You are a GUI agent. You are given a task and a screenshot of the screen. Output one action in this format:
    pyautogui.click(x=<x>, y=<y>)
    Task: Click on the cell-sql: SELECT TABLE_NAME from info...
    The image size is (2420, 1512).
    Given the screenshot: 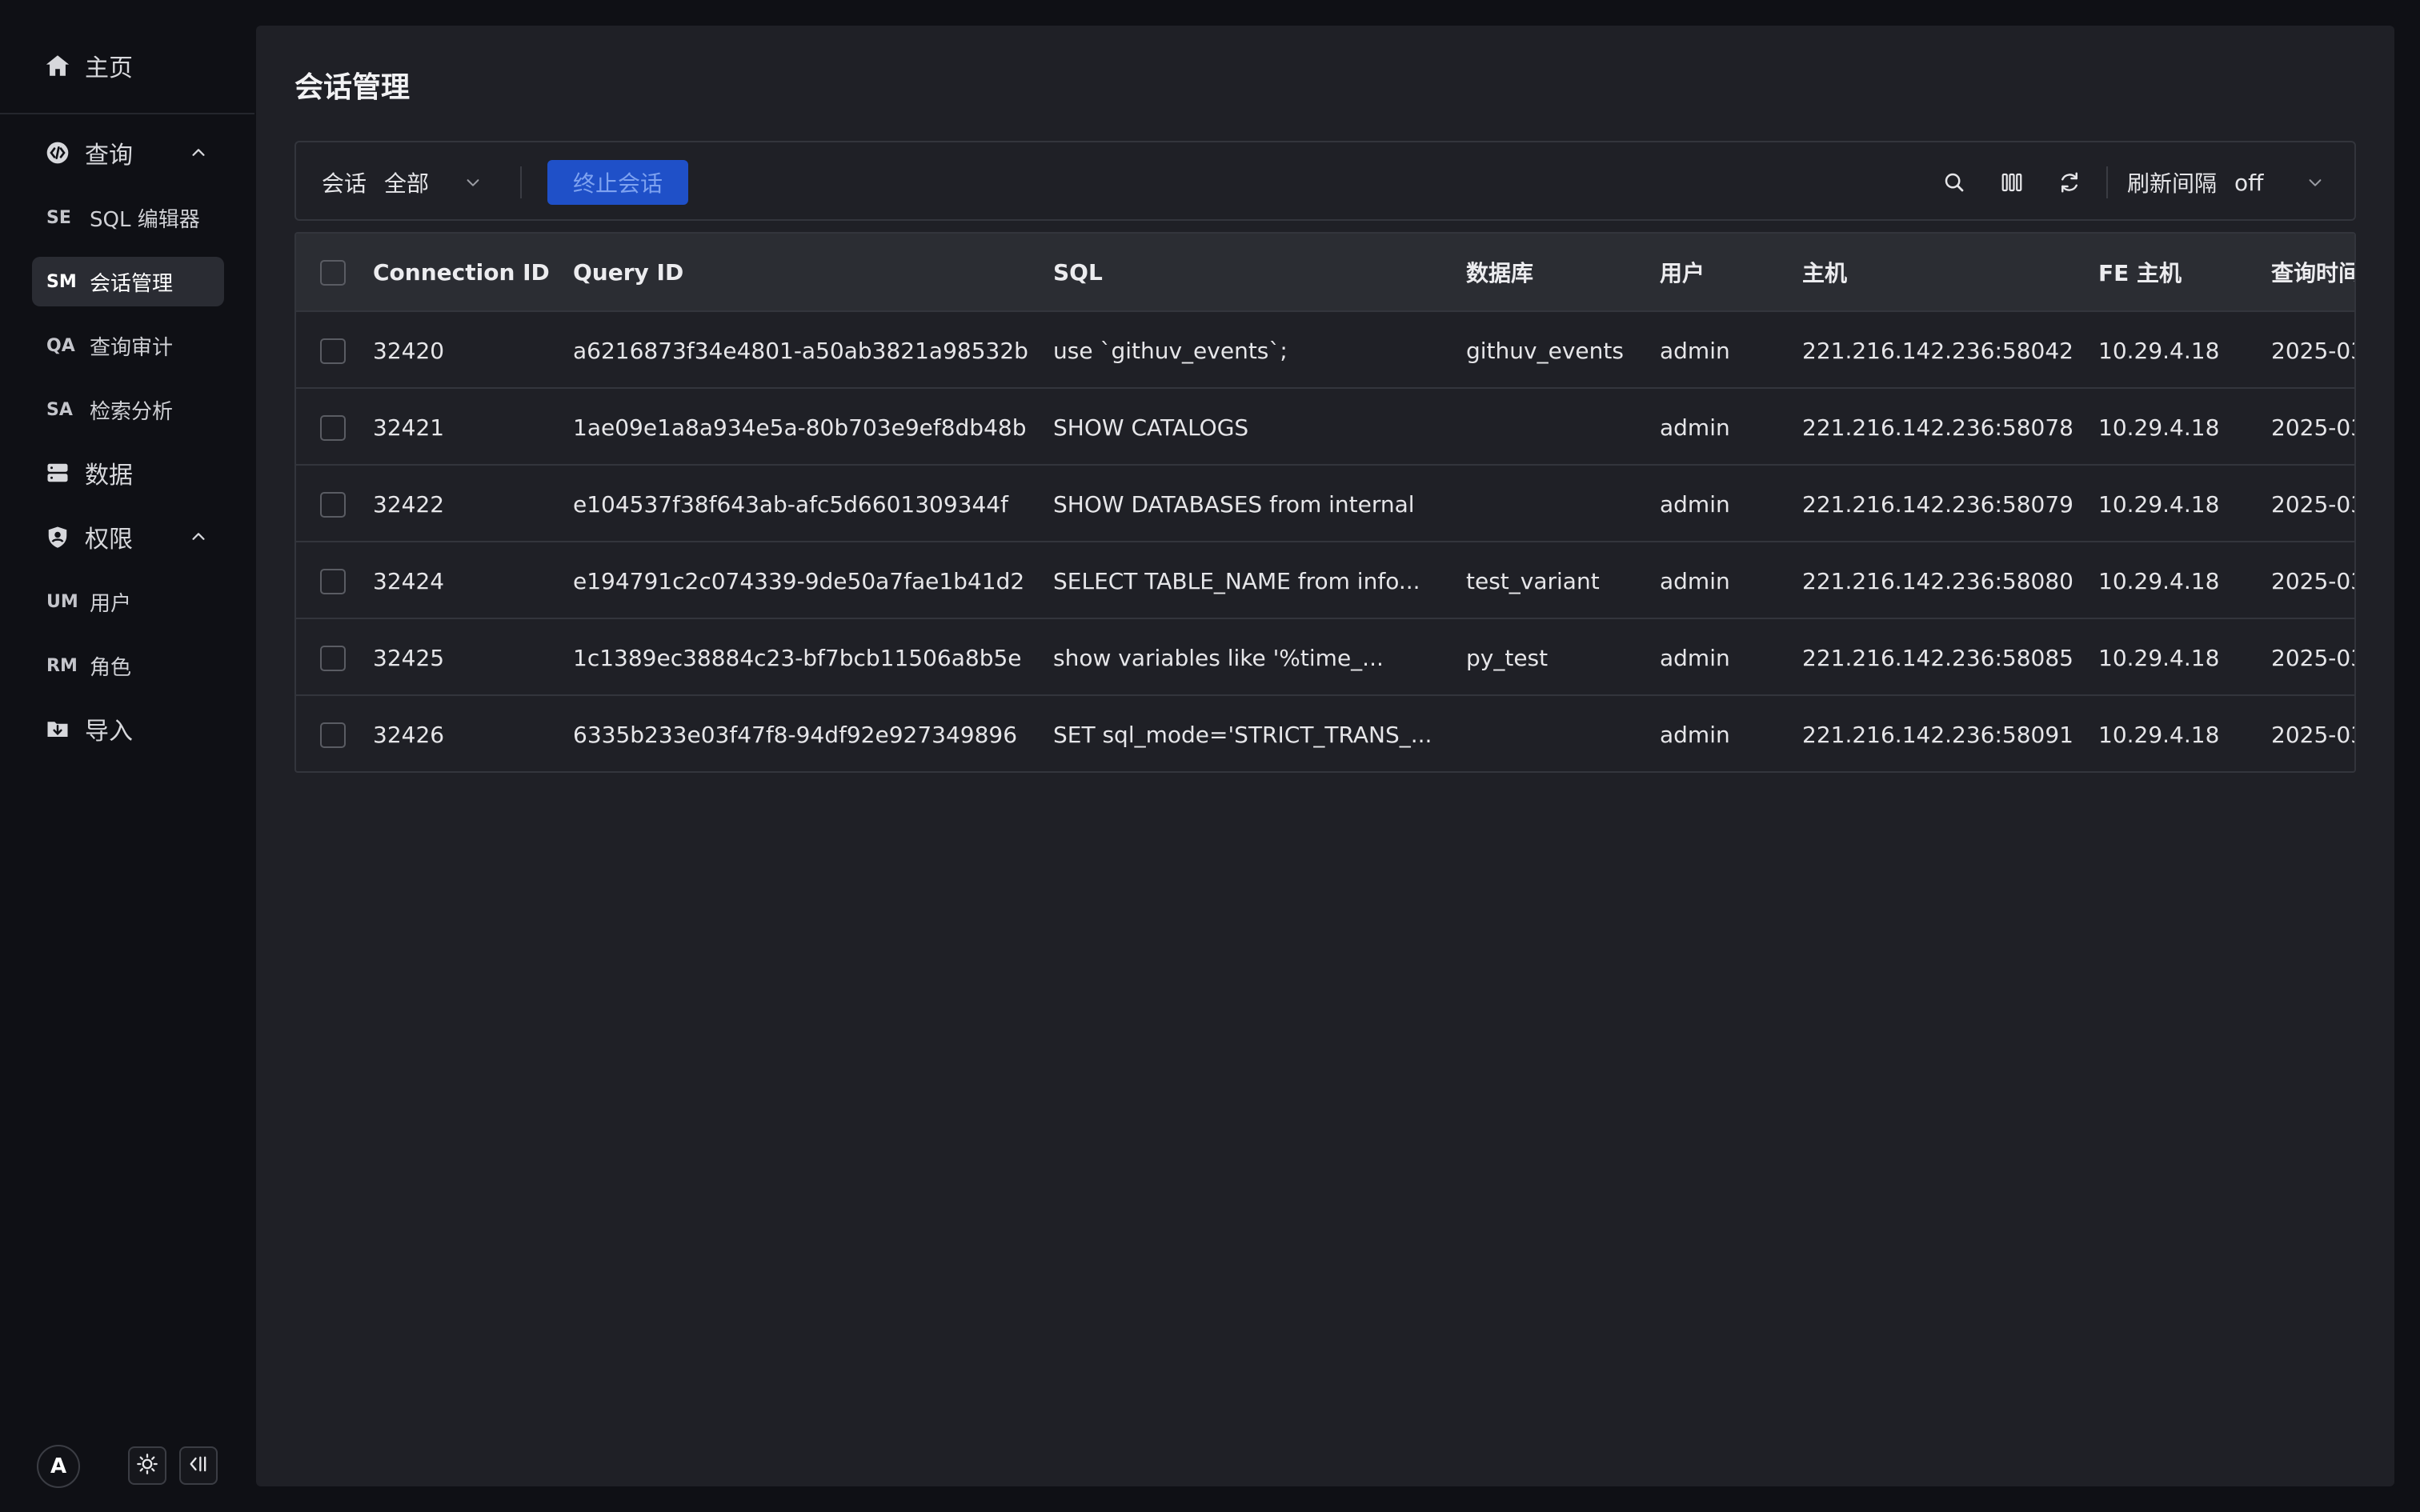 What is the action you would take?
    pyautogui.click(x=1236, y=580)
    